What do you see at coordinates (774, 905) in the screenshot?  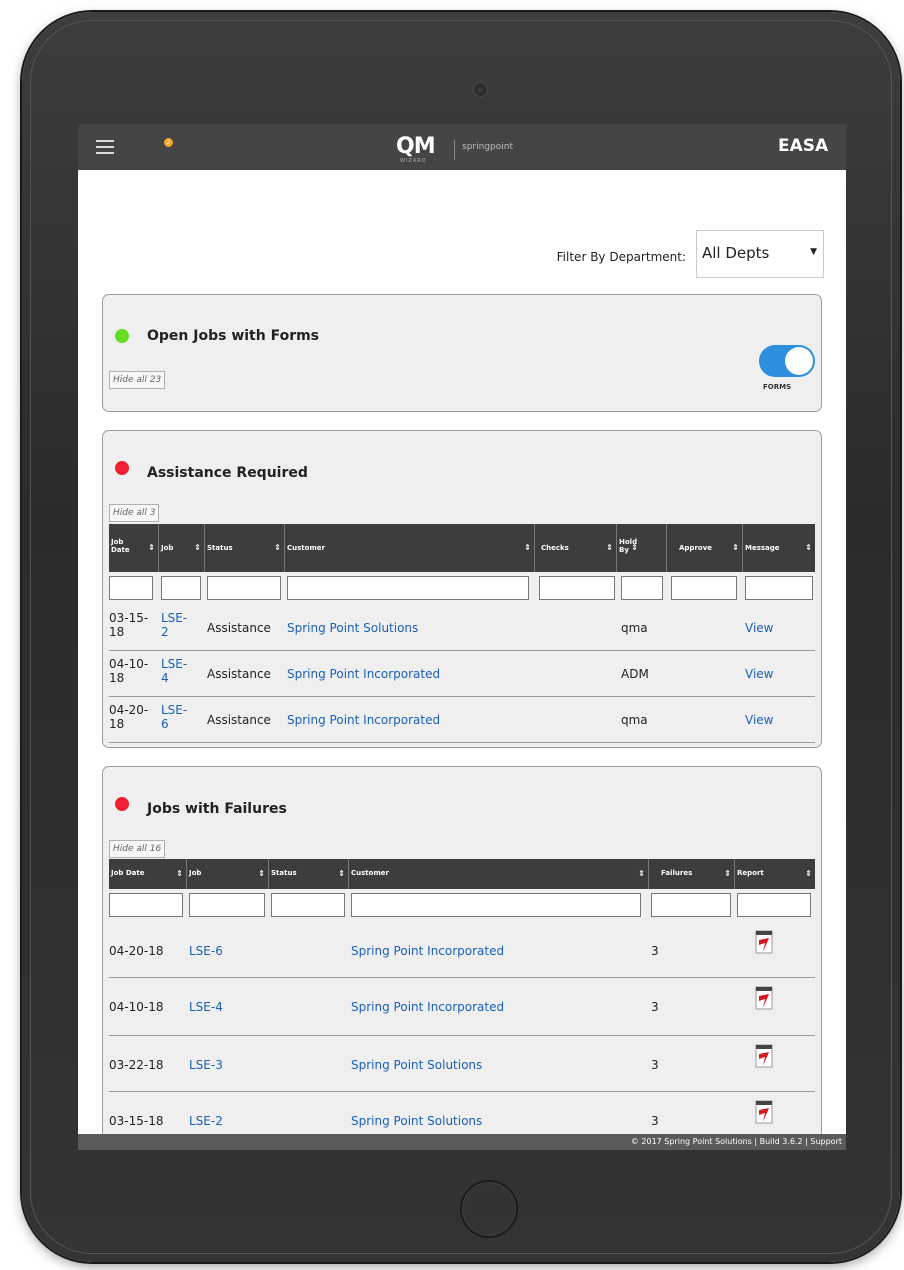 I see `filter-input-report` at bounding box center [774, 905].